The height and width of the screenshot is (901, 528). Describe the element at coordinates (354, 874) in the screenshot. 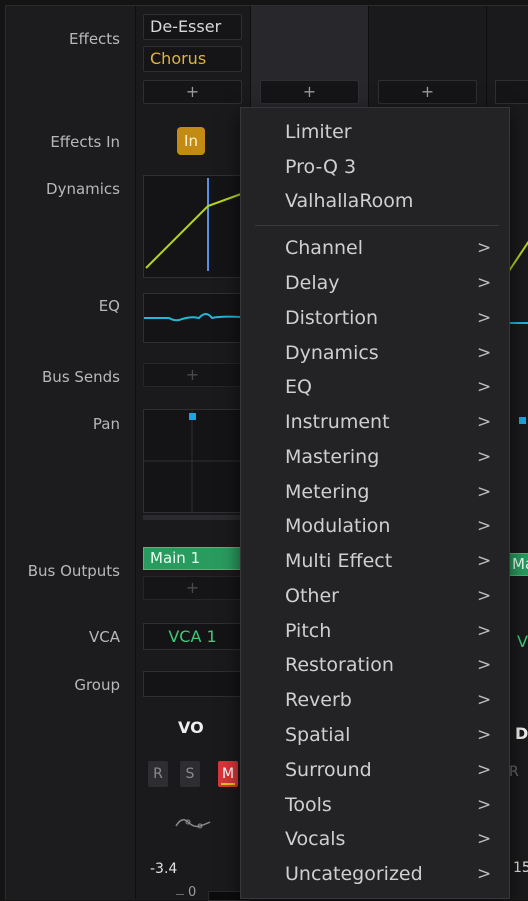

I see `menu-item-uncategorized: Uncategorized` at that location.